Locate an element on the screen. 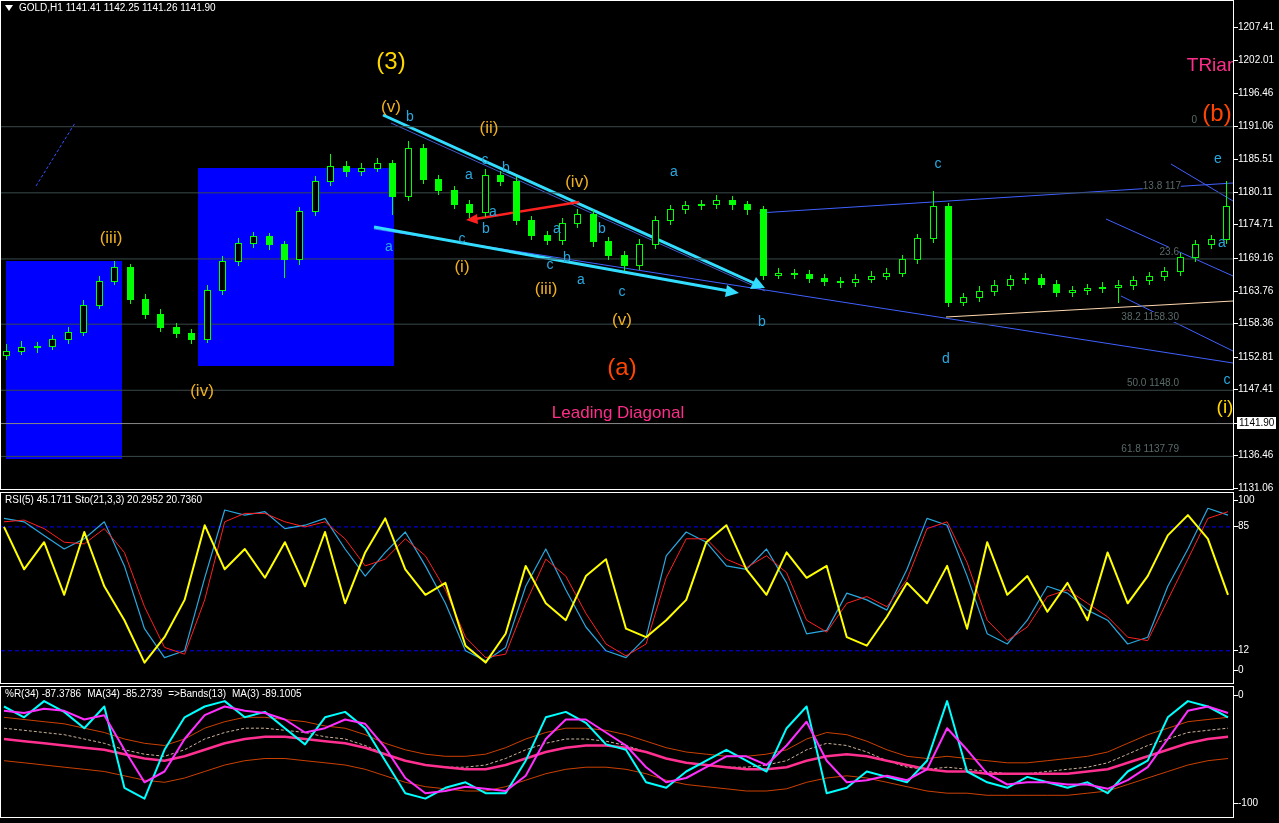 This screenshot has width=1279, height=823. axis-label: 1196.46 is located at coordinates (1256, 93).